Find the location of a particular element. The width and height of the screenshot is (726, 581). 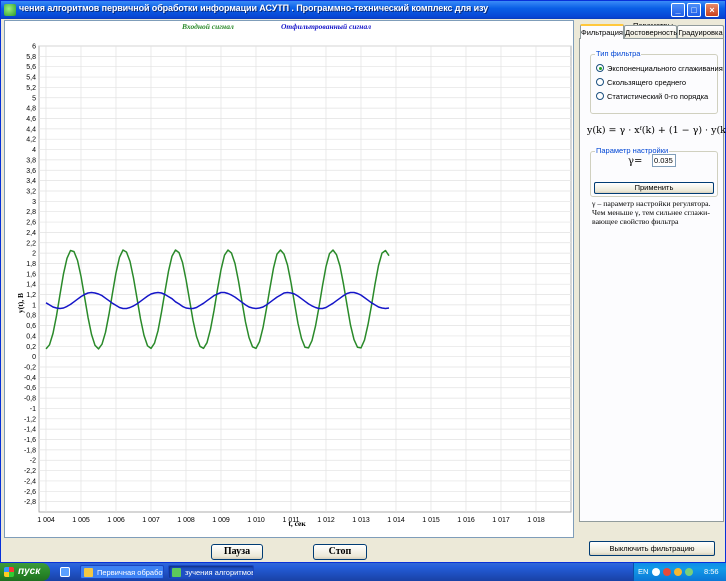

y-tick-label: -0,2 is located at coordinates (30, 368).